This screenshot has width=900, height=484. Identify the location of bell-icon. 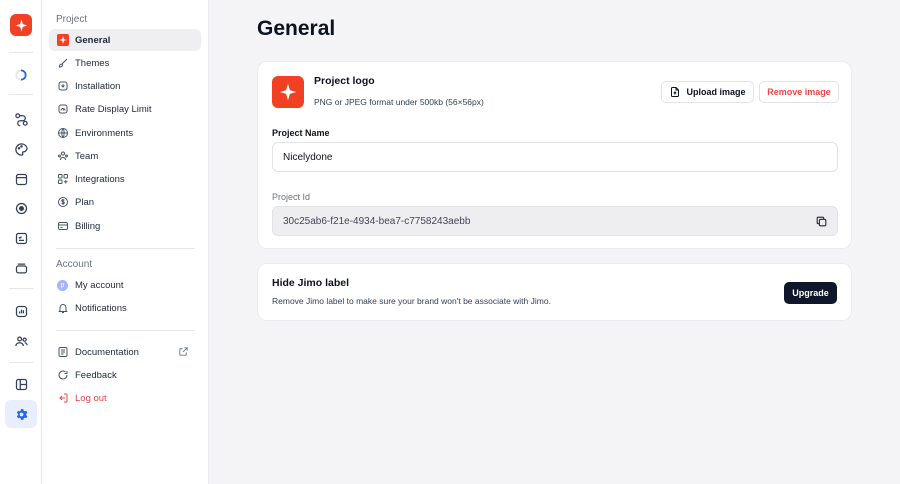
(62, 308).